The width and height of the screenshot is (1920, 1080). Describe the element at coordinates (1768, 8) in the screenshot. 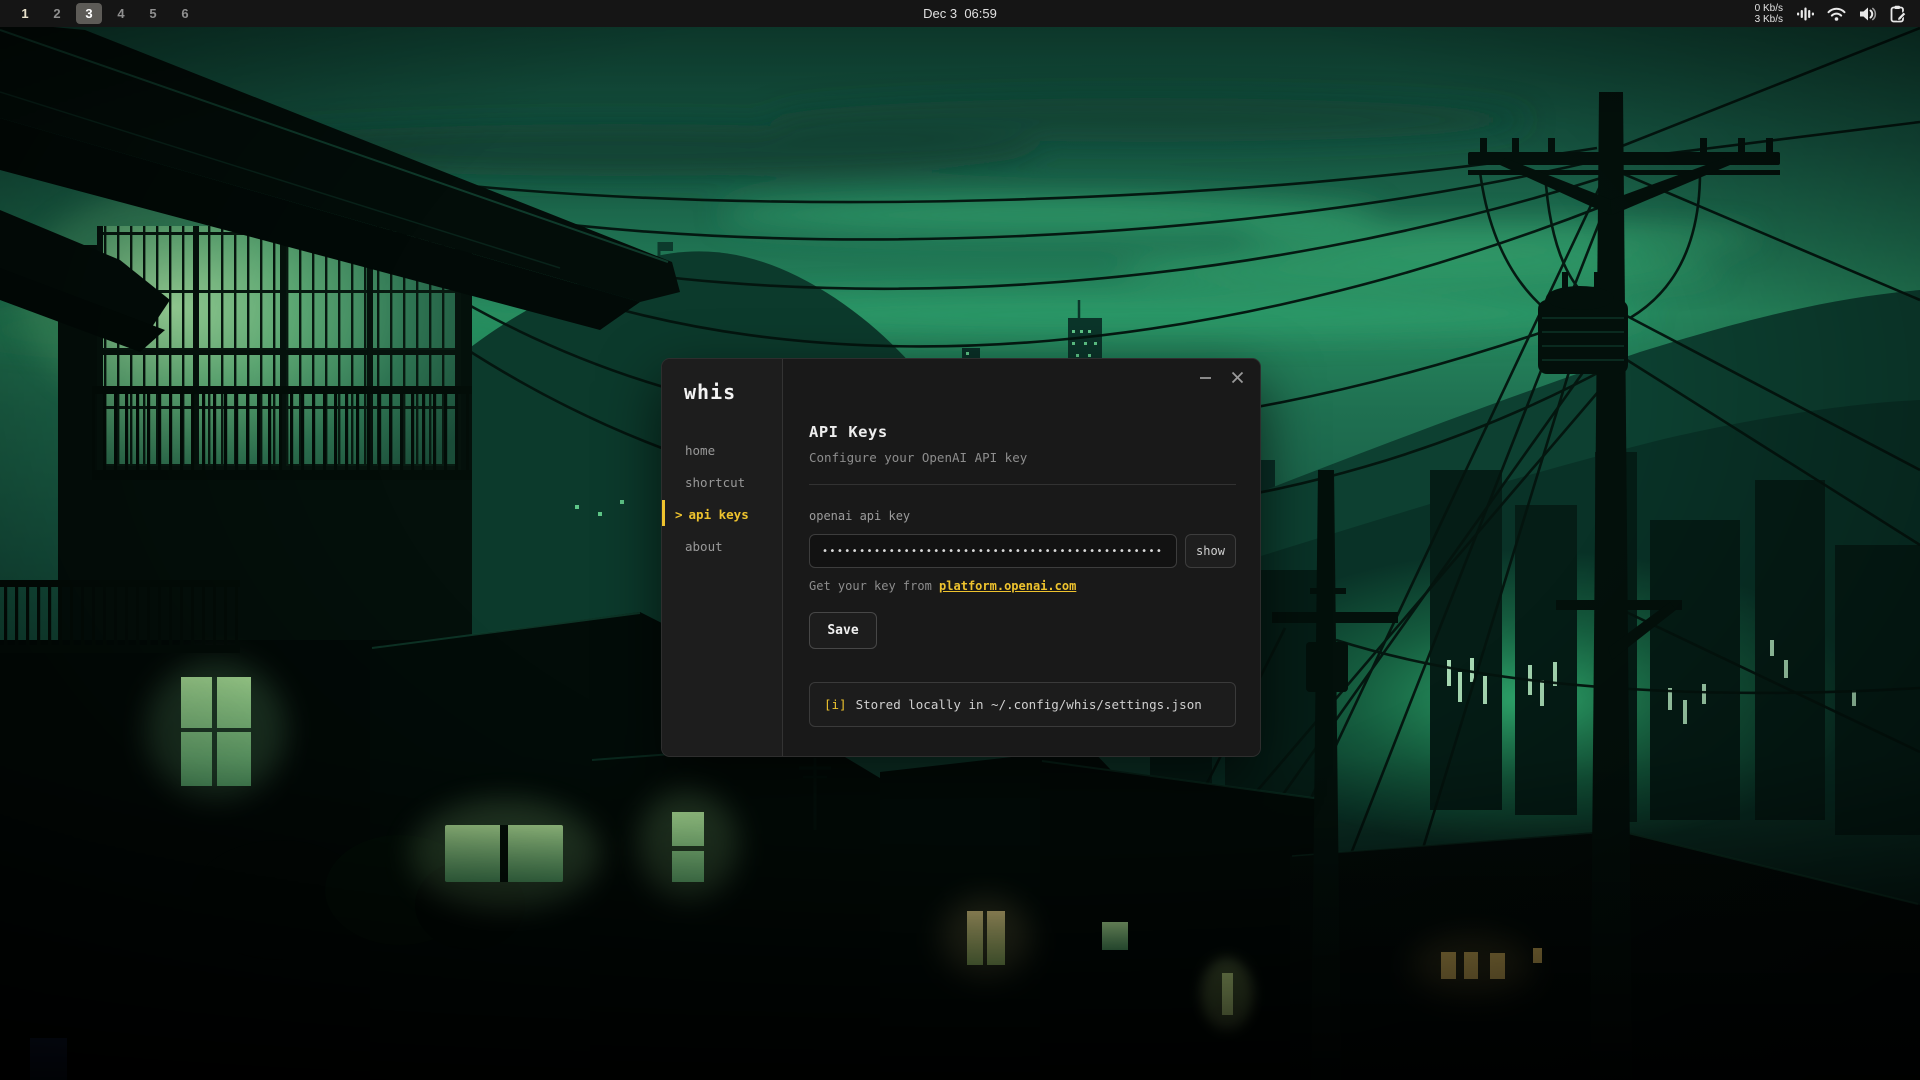

I see `network-up-speed: 0 Kb/s` at that location.